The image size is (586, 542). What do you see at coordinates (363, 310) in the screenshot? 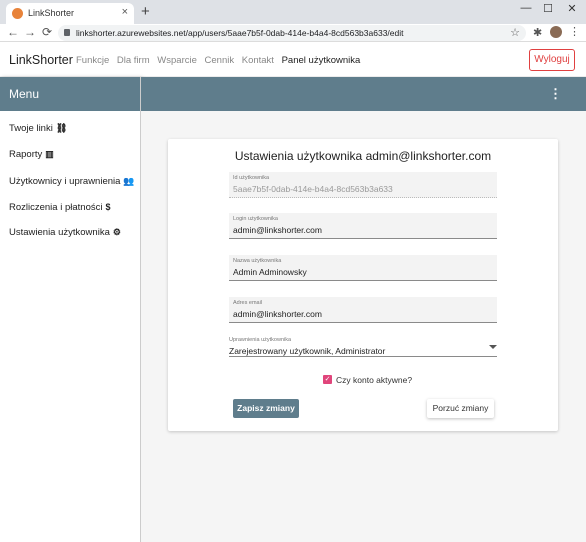
I see `email-field: Adres email admin@linkshorter.com` at bounding box center [363, 310].